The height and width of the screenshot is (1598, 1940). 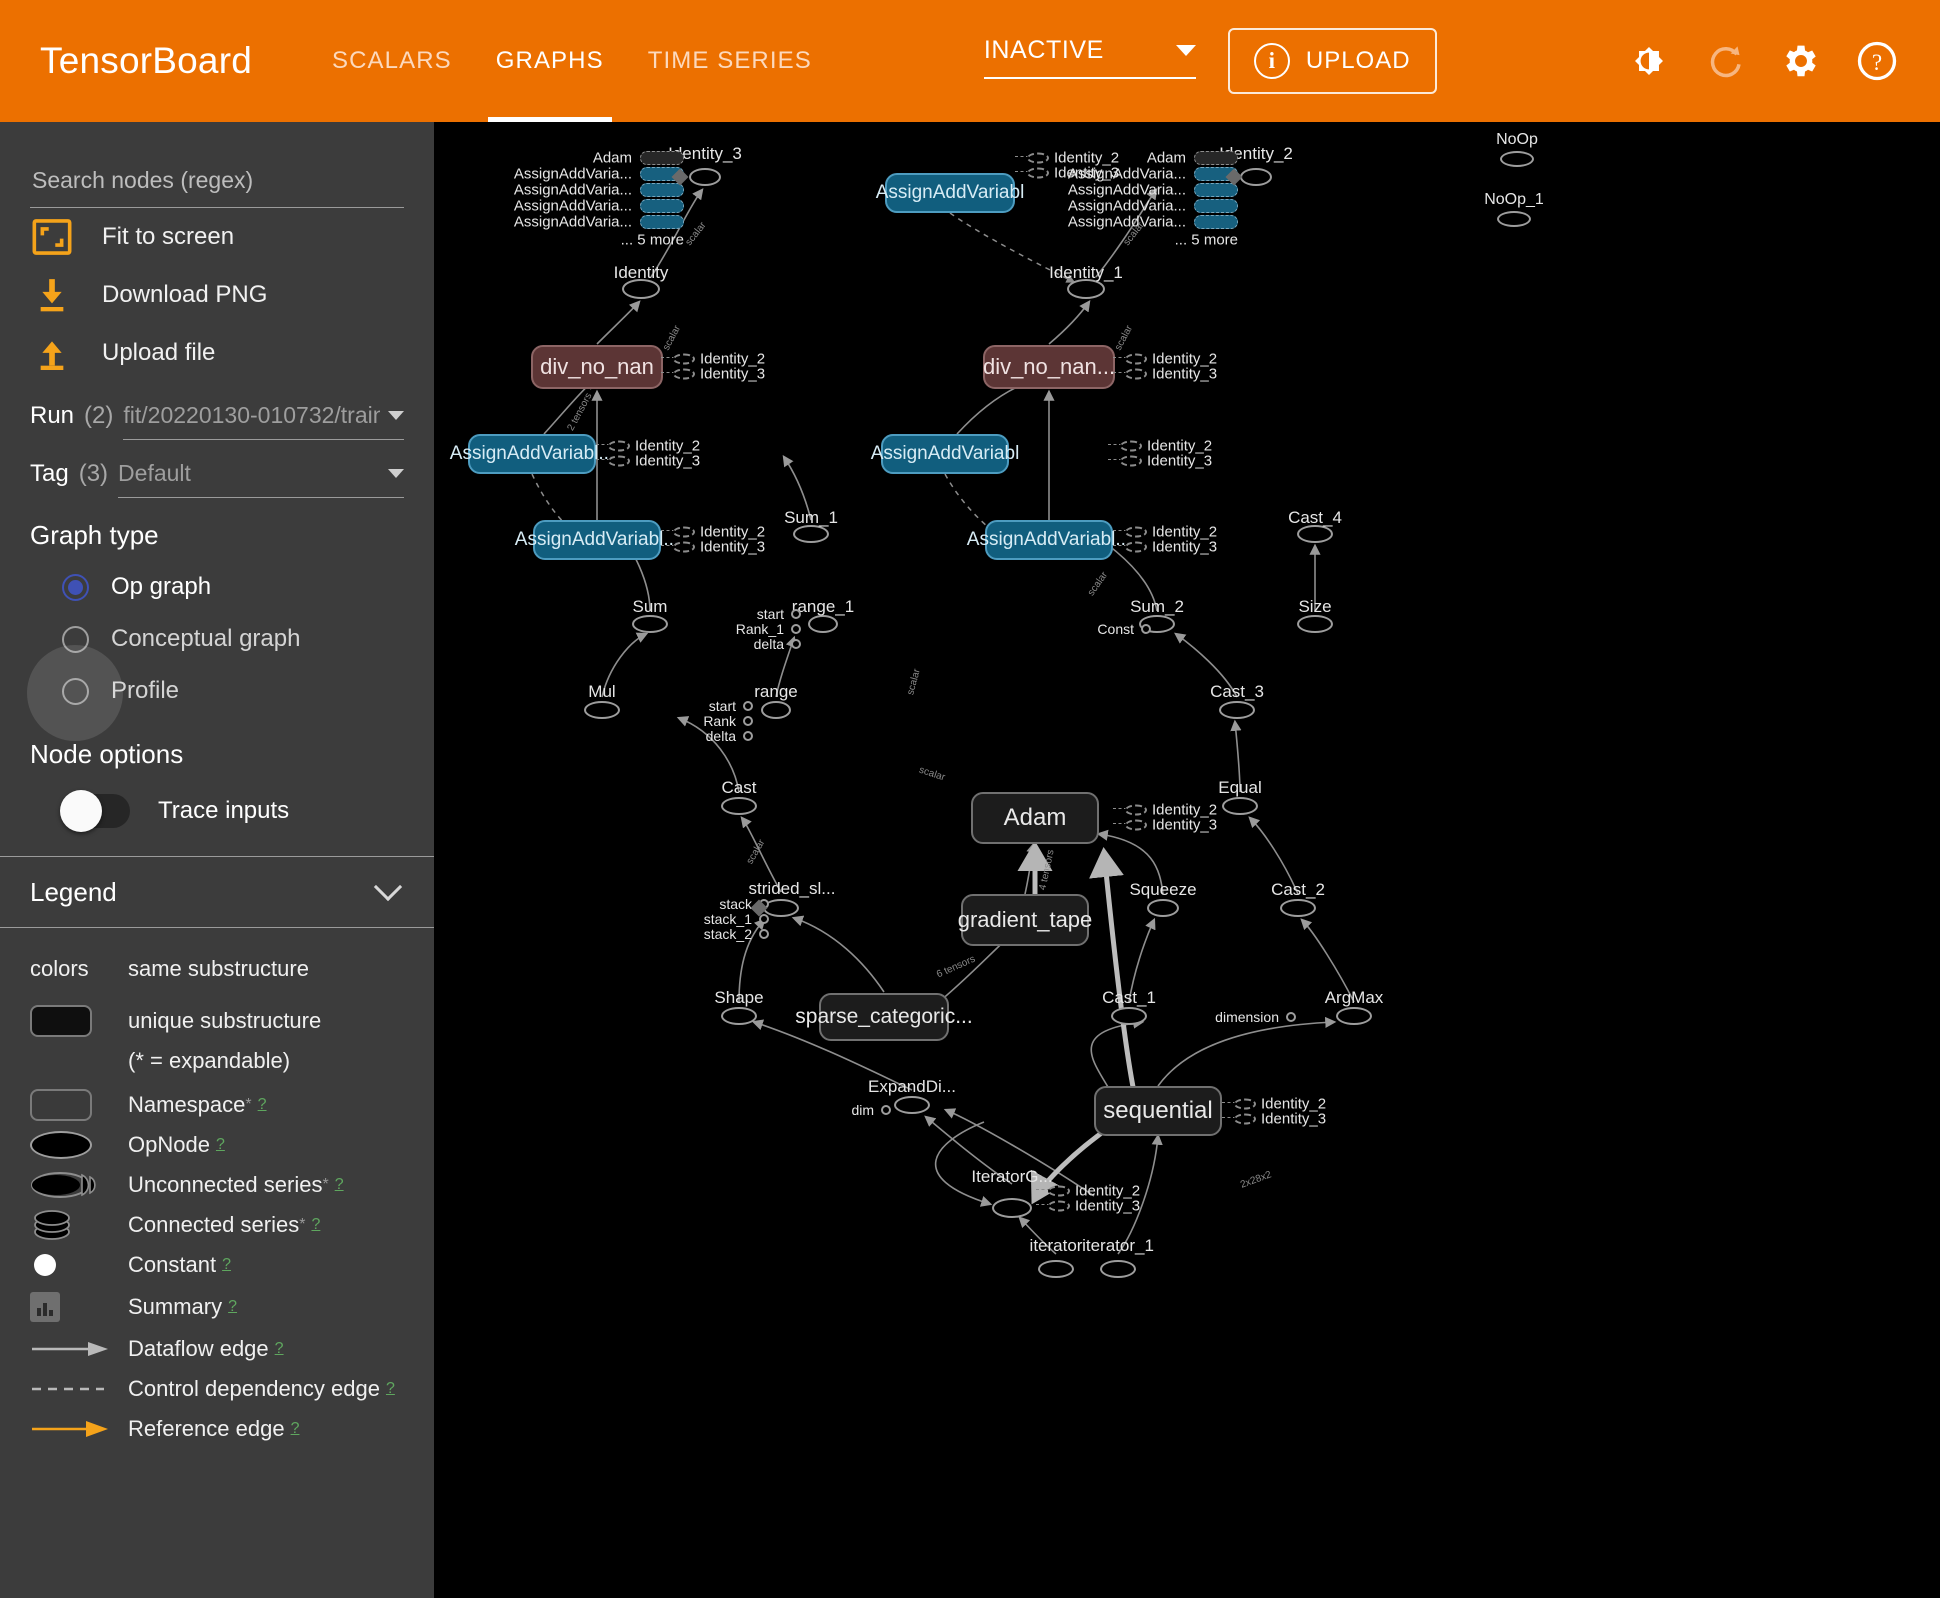 I want to click on tag-dropdown: Default, so click(x=261, y=479).